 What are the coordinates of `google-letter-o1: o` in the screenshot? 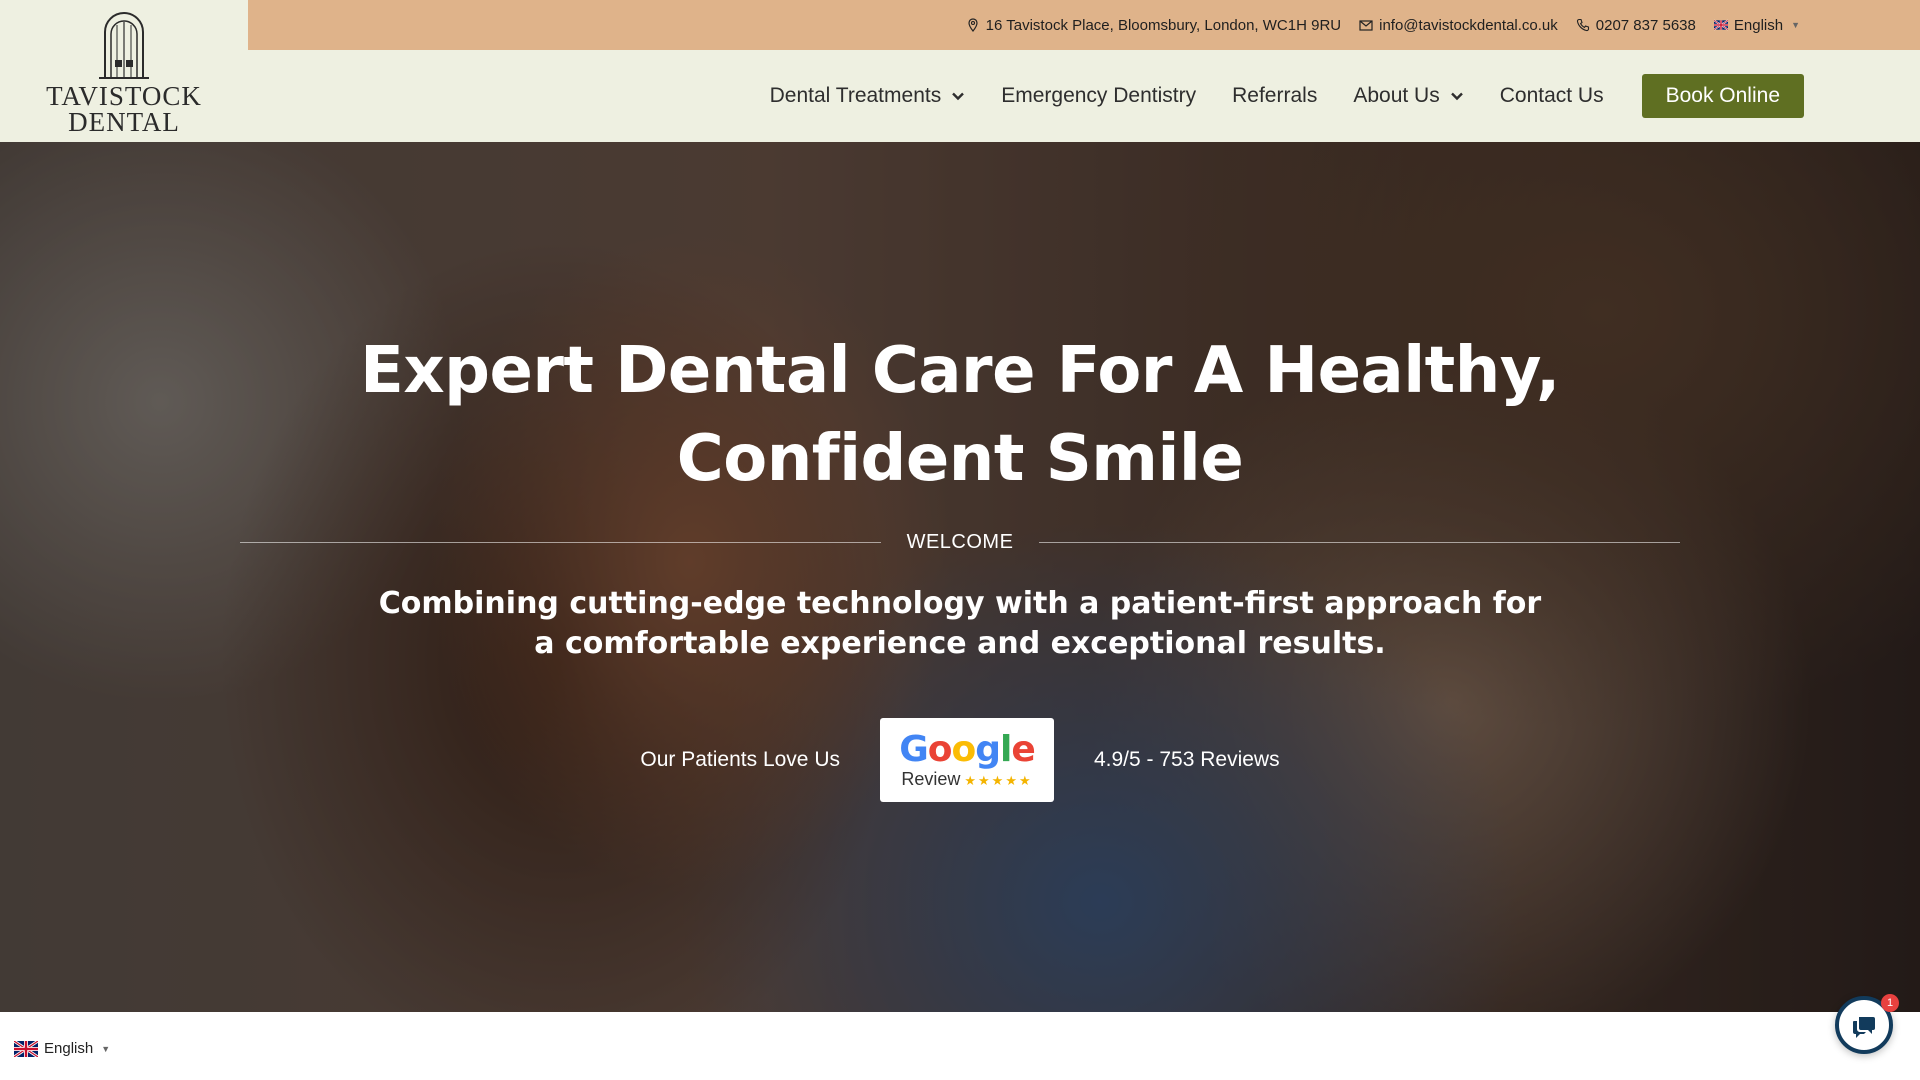 It's located at (940, 749).